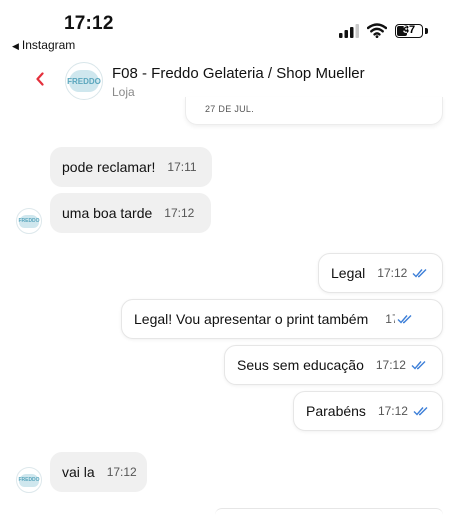  What do you see at coordinates (336, 411) in the screenshot?
I see `message-text: Parabéns` at bounding box center [336, 411].